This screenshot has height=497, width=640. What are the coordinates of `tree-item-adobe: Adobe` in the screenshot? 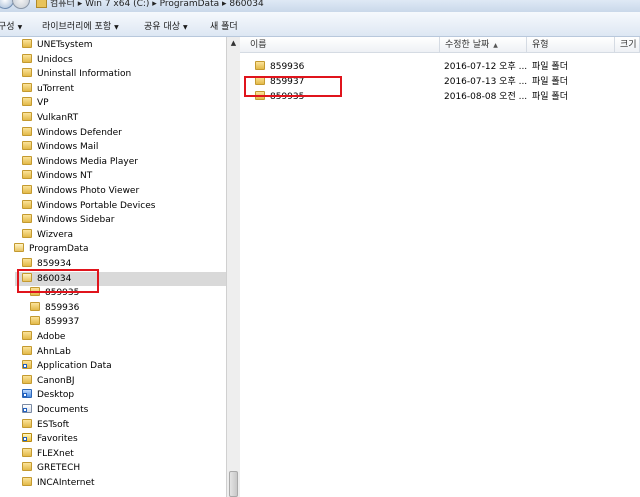 It's located at (43, 337).